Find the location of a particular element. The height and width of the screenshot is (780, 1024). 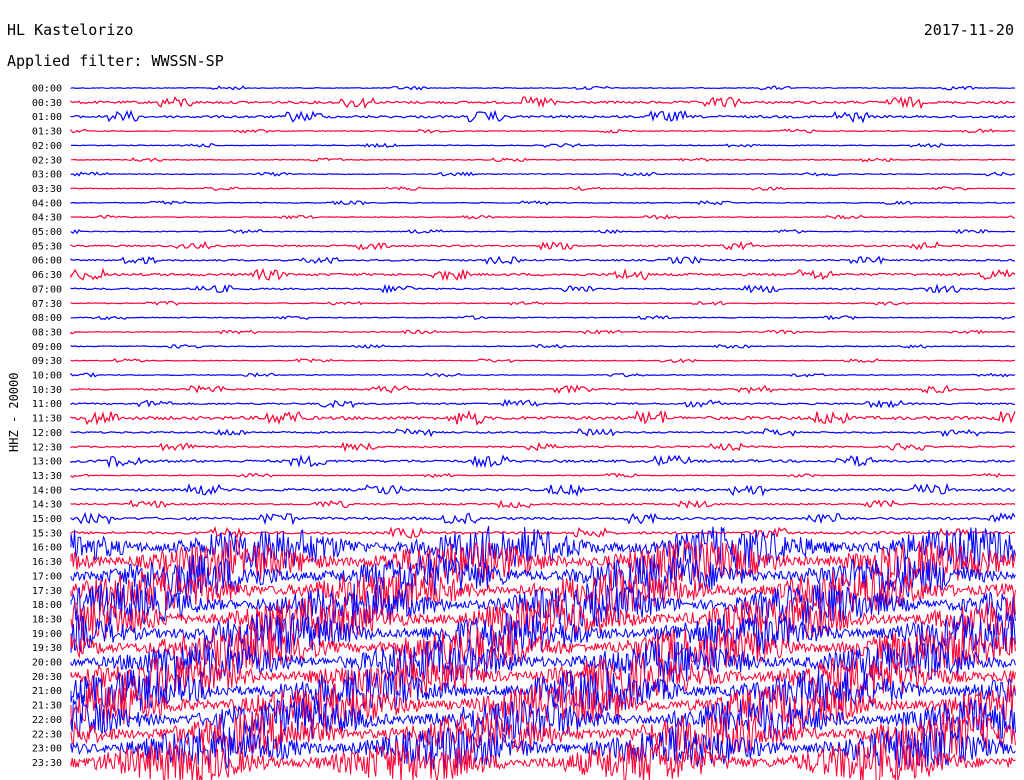

row-tick-label: 23:30 is located at coordinates (47, 763).